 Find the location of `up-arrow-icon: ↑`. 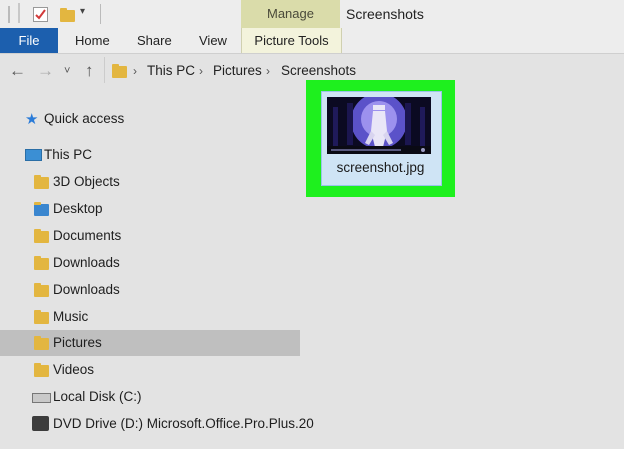

up-arrow-icon: ↑ is located at coordinates (89, 71).